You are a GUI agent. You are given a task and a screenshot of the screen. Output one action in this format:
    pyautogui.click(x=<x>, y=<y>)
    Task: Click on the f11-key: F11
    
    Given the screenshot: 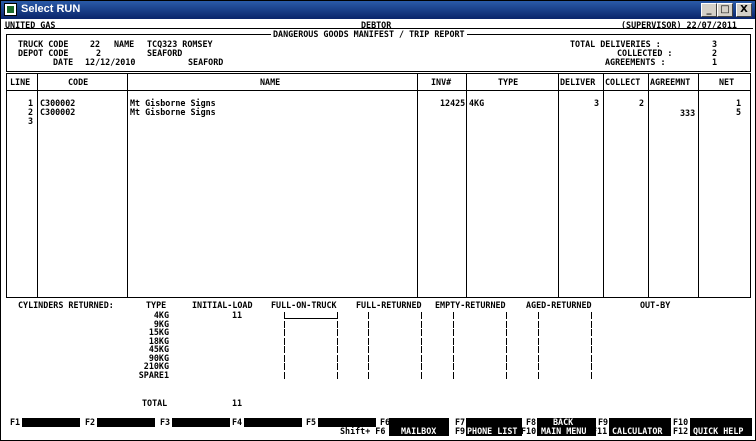 What is the action you would take?
    pyautogui.click(x=599, y=431)
    